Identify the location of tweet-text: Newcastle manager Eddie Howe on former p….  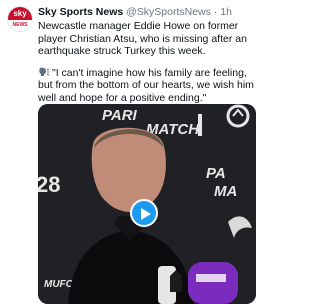
(142, 38).